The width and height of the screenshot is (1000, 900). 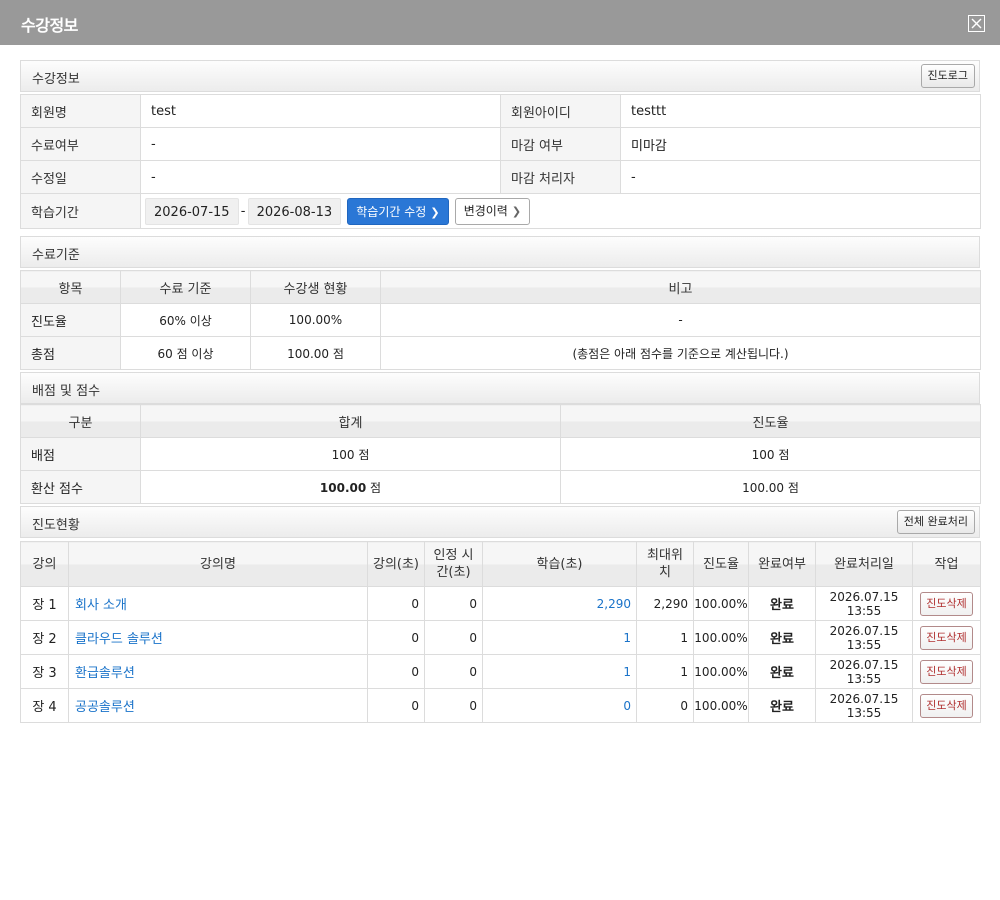 What do you see at coordinates (80, 177) in the screenshot?
I see `modified-label: 수정일` at bounding box center [80, 177].